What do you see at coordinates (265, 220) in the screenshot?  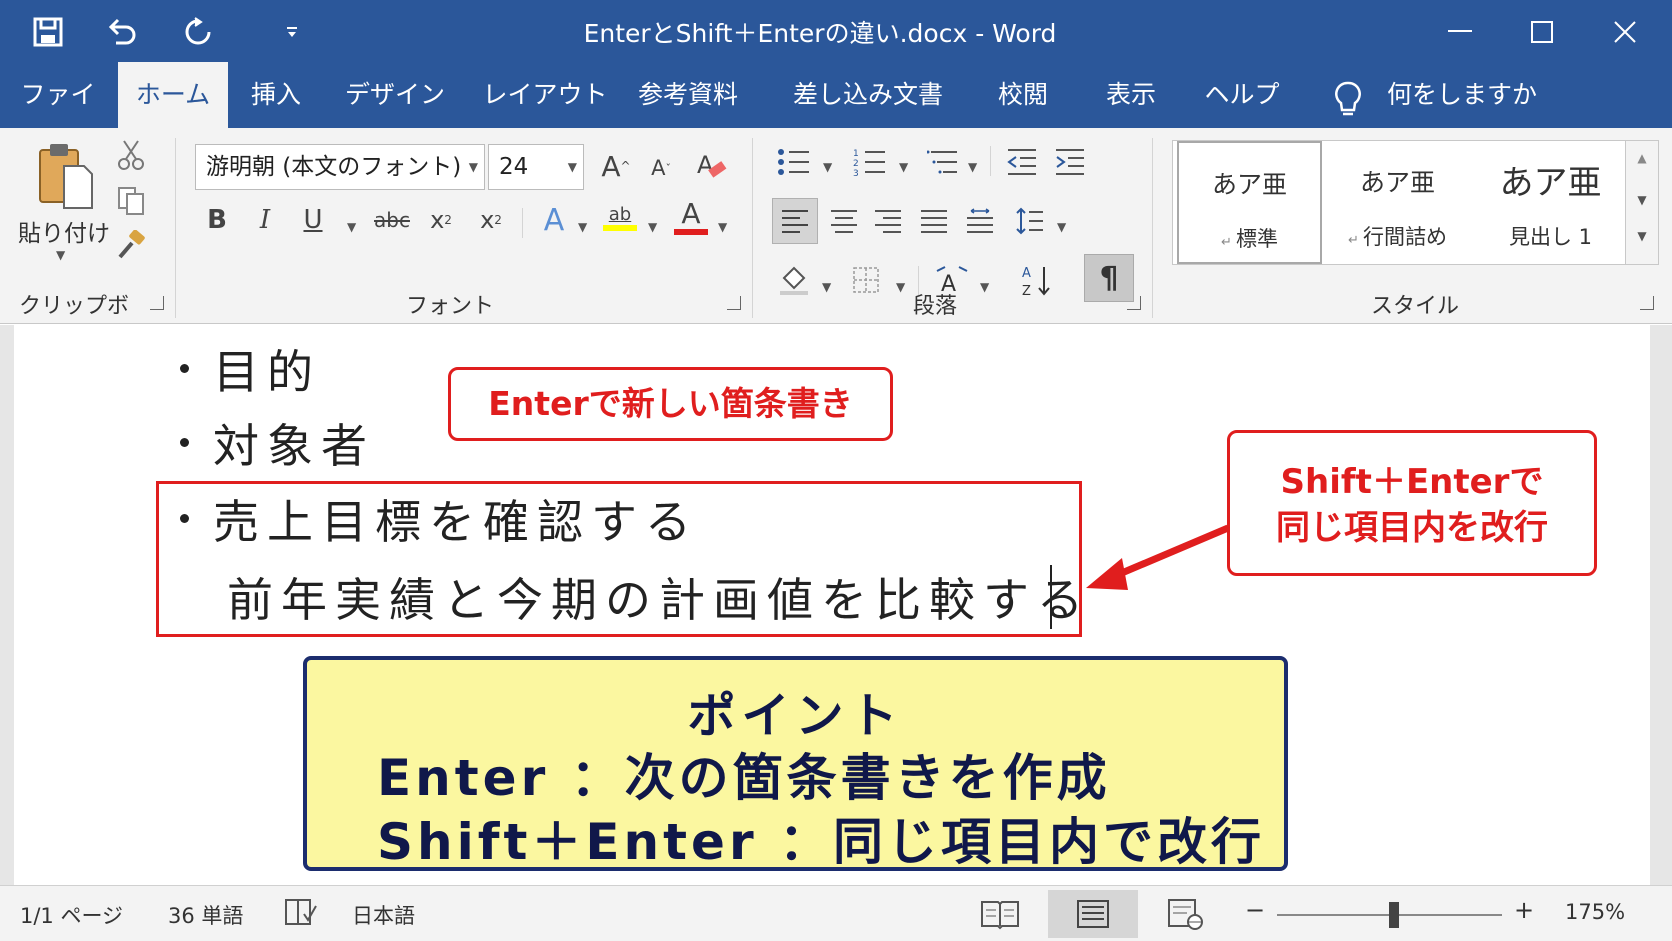 I see `italic-button: I` at bounding box center [265, 220].